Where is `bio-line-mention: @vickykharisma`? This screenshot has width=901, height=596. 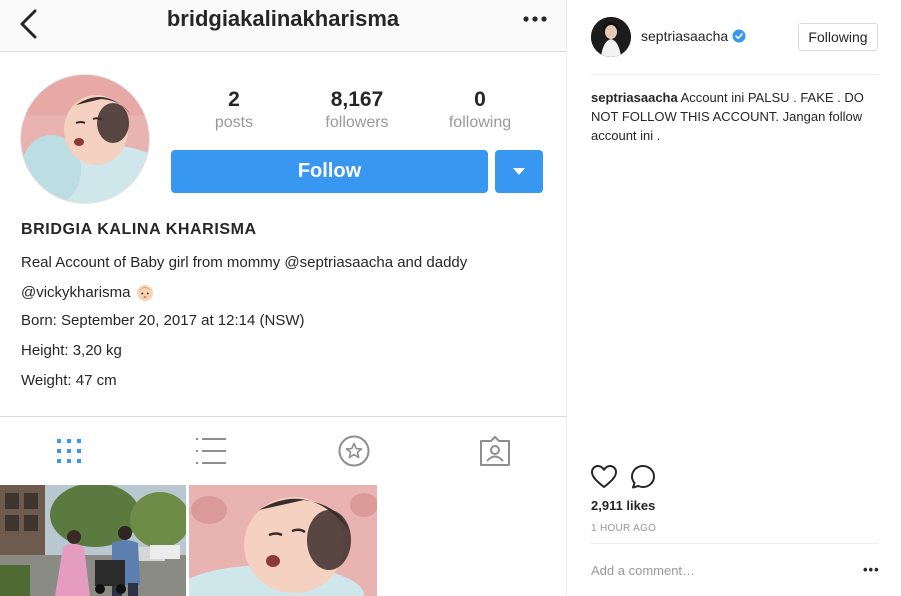 bio-line-mention: @vickykharisma is located at coordinates (87, 293).